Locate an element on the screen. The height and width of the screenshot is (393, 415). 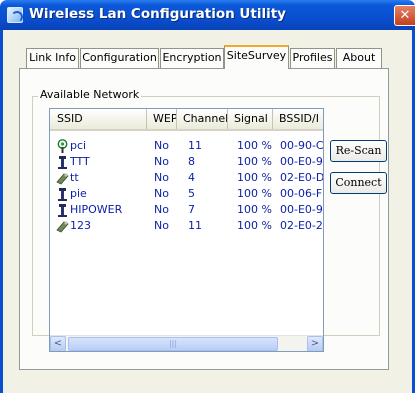
table-row: tt No 4 100 % 02-E0-D is located at coordinates (187, 178).